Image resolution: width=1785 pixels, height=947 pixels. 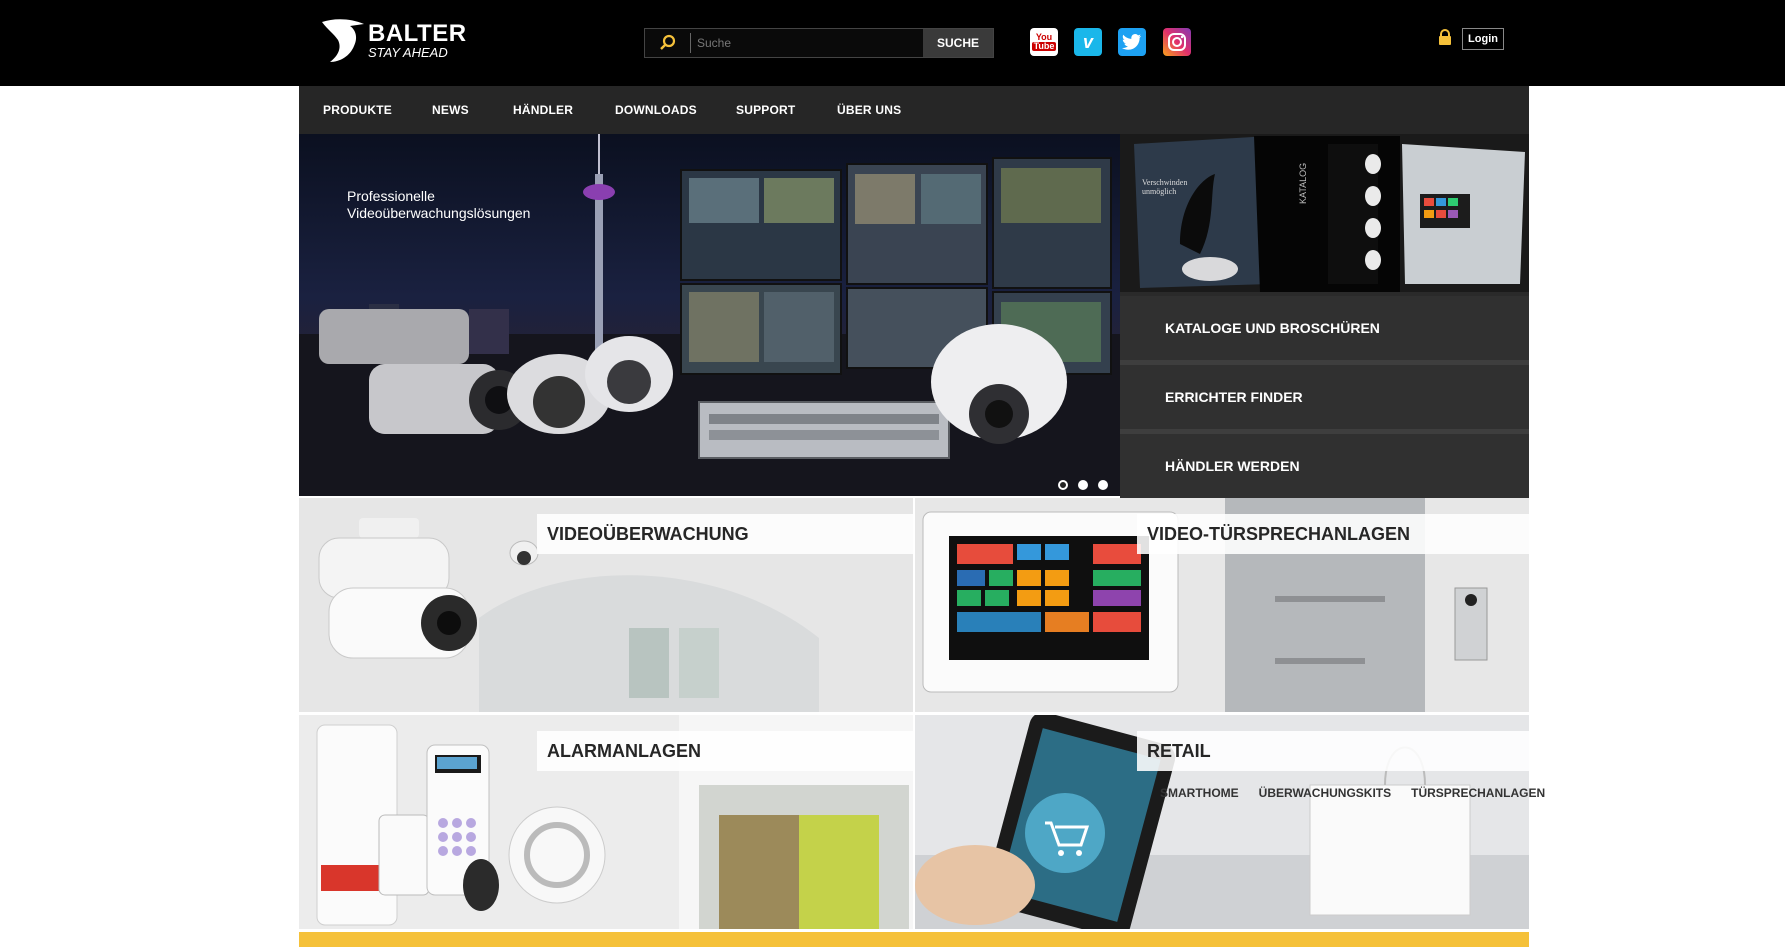 What do you see at coordinates (656, 110) in the screenshot?
I see `nav-item-downloads: DOWNLOADS` at bounding box center [656, 110].